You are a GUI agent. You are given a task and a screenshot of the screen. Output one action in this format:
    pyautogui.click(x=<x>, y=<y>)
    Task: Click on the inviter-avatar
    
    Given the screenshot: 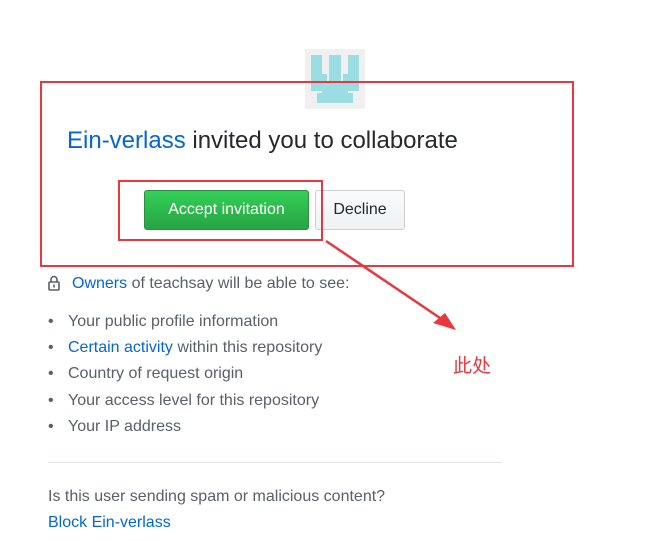 What is the action you would take?
    pyautogui.click(x=335, y=79)
    